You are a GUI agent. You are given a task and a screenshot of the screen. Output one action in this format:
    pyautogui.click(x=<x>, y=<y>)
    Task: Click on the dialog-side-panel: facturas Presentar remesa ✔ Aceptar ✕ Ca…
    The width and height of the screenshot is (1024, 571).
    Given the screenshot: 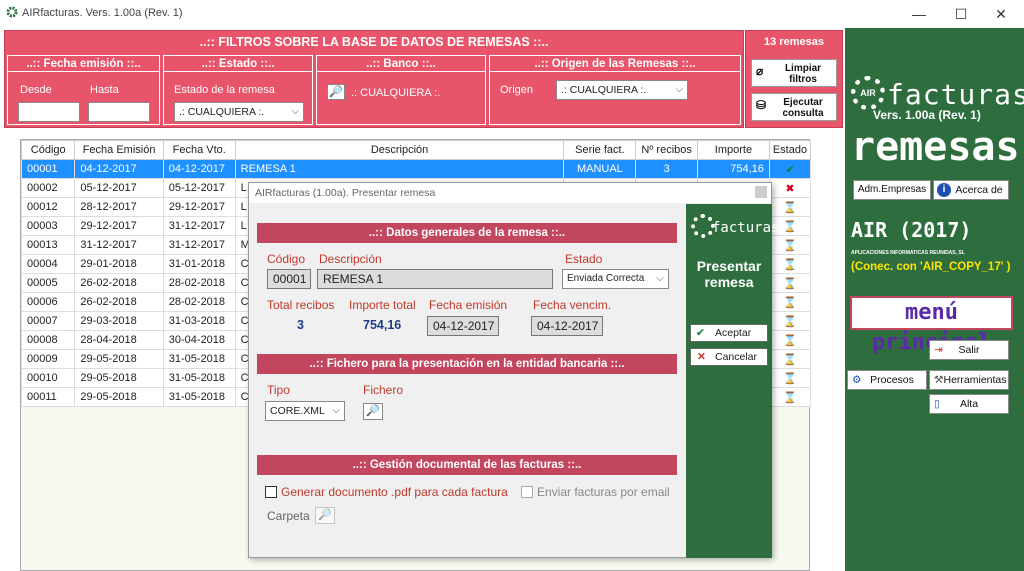 What is the action you would take?
    pyautogui.click(x=732, y=381)
    